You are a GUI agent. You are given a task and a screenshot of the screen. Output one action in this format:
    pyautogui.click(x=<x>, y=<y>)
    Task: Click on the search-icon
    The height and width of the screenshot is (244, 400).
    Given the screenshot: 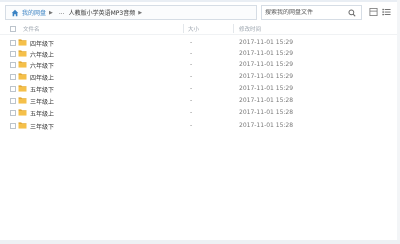 What is the action you would take?
    pyautogui.click(x=352, y=13)
    